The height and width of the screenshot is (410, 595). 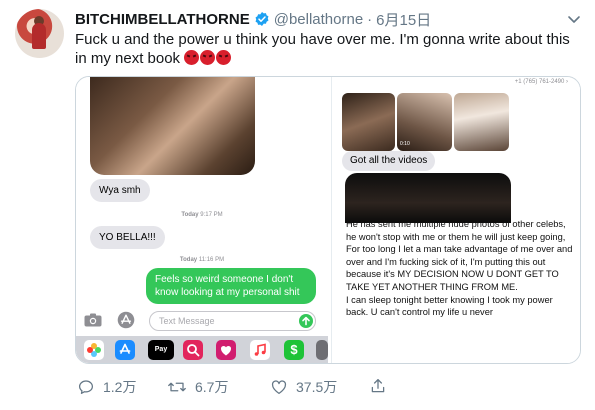 What do you see at coordinates (318, 19) in the screenshot?
I see `handle: @bellathorne` at bounding box center [318, 19].